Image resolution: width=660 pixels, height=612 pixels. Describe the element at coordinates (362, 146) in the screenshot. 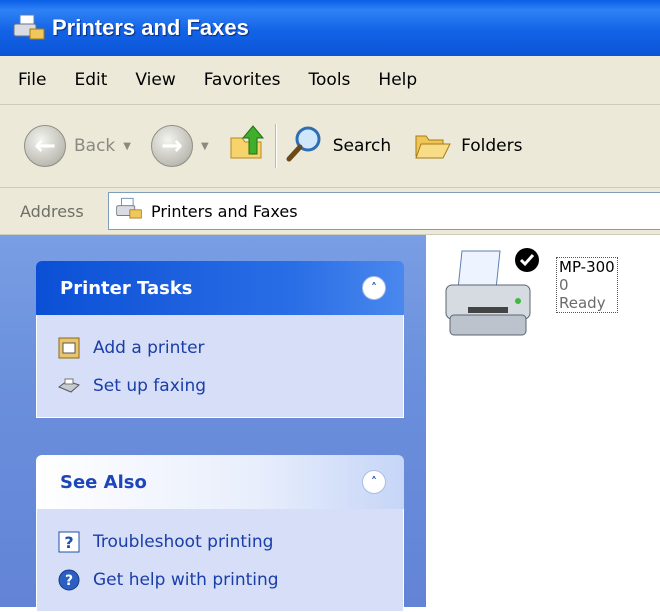

I see `search-label: Search` at that location.